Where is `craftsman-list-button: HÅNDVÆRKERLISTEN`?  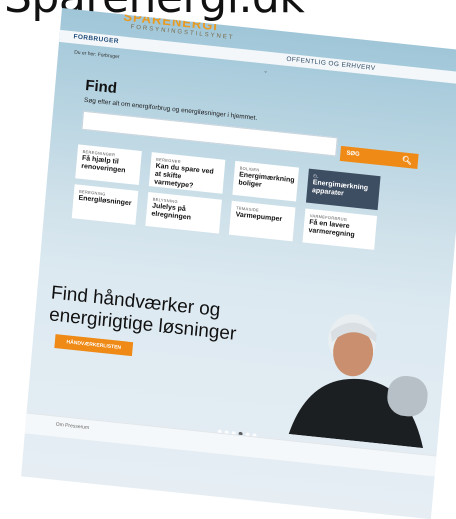
craftsman-list-button: HÅNDVÆRKERLISTEN is located at coordinates (94, 345).